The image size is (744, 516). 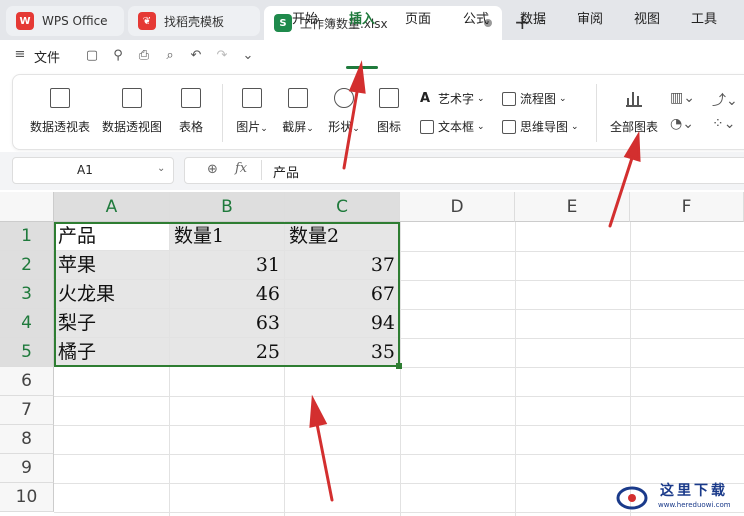 What do you see at coordinates (632, 146) in the screenshot?
I see `arrow-head-charts` at bounding box center [632, 146].